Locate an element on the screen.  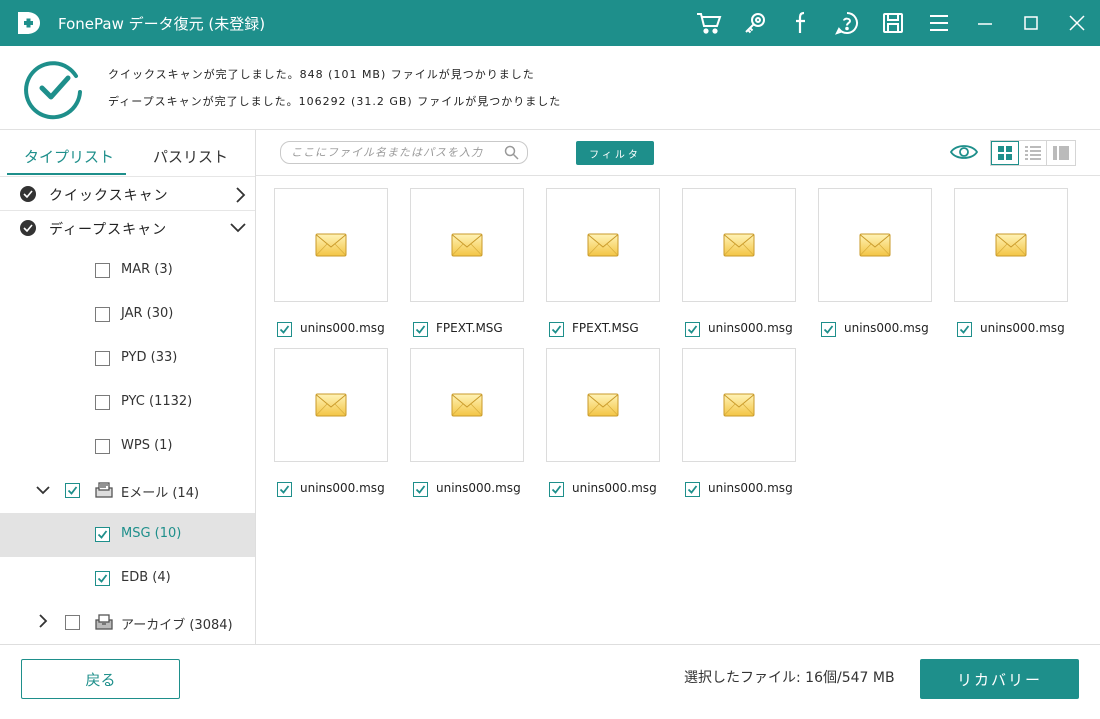
save-icon is located at coordinates (893, 23).